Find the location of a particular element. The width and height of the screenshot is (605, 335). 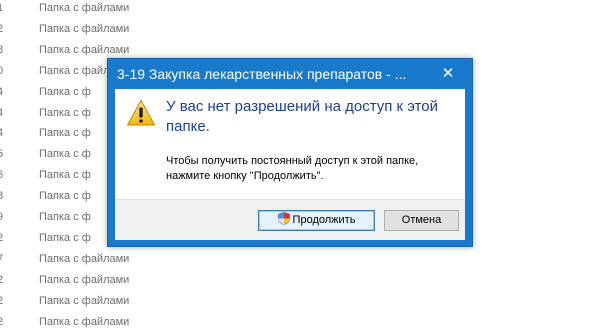

close-icon: ✕ is located at coordinates (448, 73).